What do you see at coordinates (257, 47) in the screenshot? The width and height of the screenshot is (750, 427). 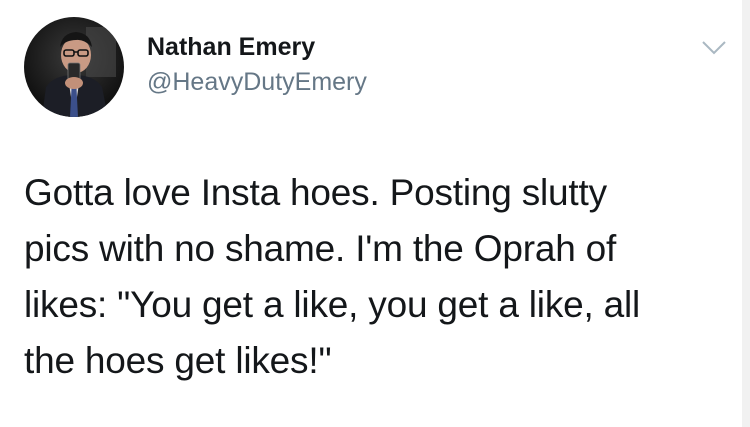 I see `author-display-name: Nathan Emery` at bounding box center [257, 47].